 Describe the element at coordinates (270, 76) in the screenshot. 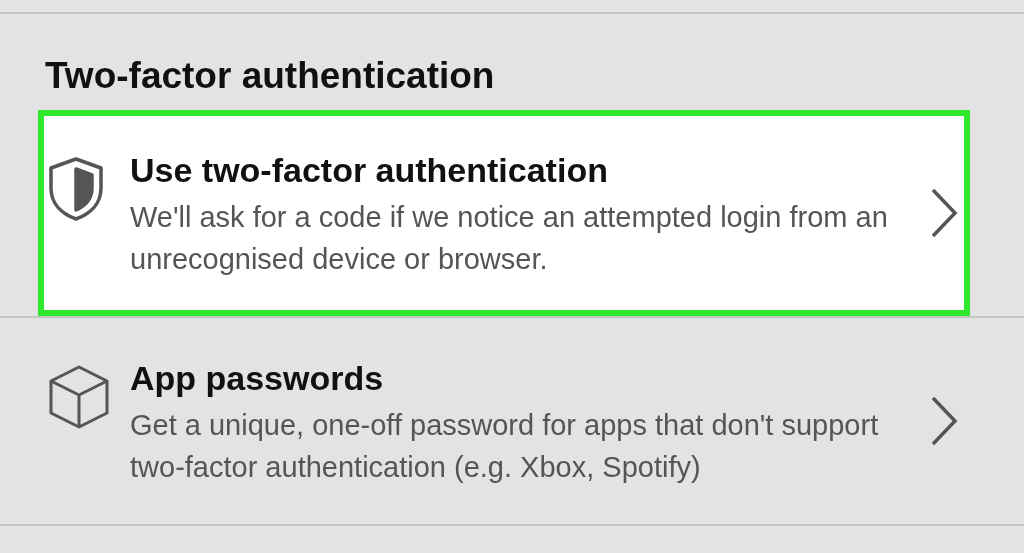

I see `section-heading: Two-factor authentication` at that location.